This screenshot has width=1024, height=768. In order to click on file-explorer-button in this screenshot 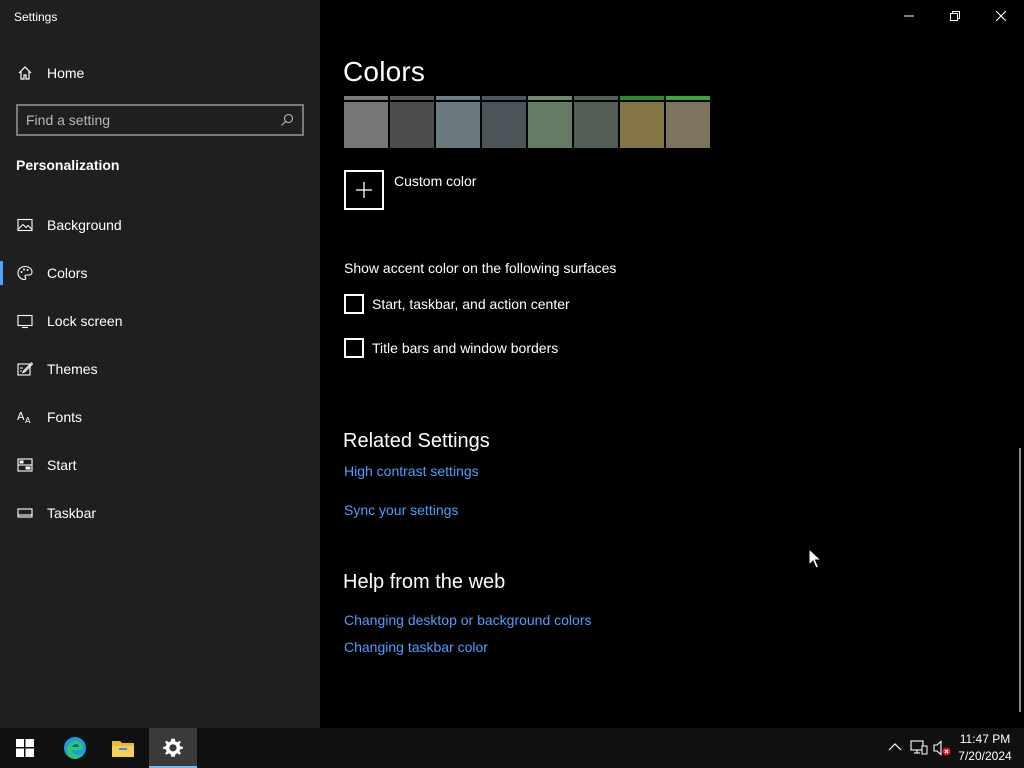, I will do `click(123, 748)`.